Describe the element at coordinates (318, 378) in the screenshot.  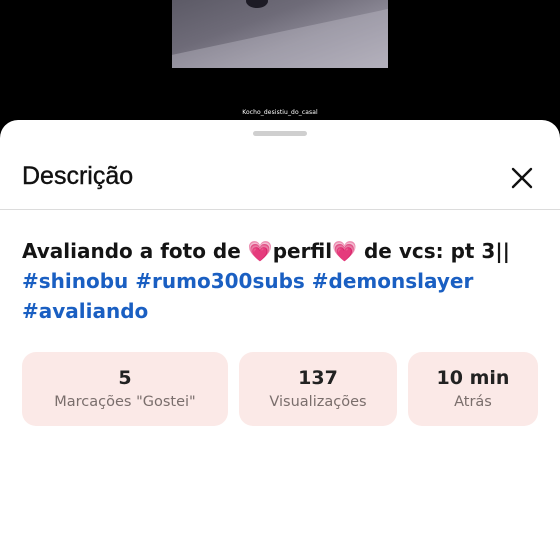
I see `stat-views-value: 137` at that location.